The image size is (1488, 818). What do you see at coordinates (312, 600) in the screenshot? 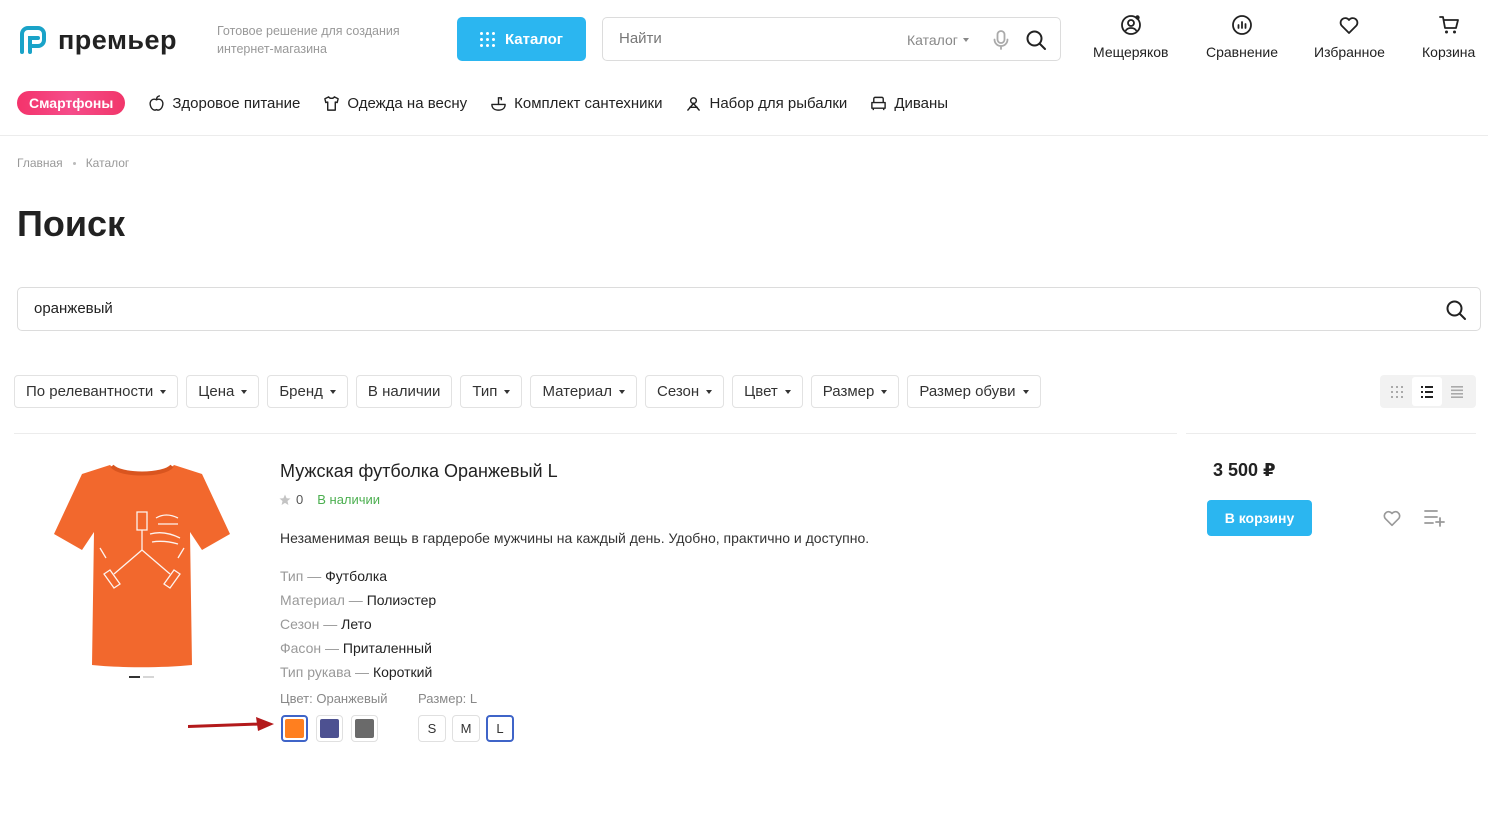
I see `property-name: Материал` at bounding box center [312, 600].